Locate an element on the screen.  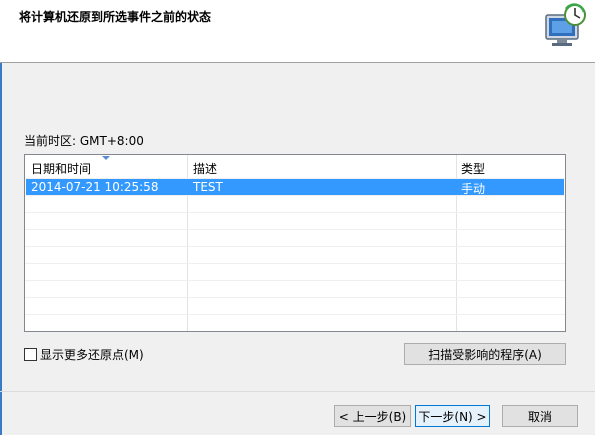
show-more-label: 显示更多还原点(M) is located at coordinates (92, 355).